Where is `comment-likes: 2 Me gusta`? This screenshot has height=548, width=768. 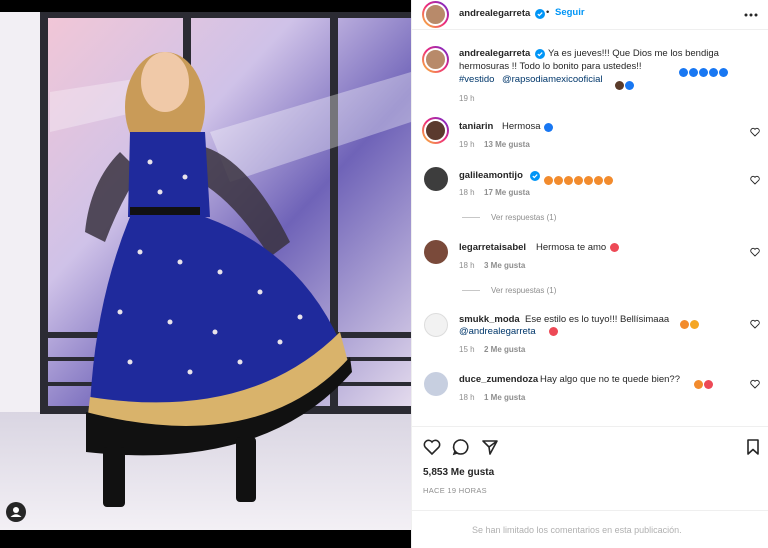 comment-likes: 2 Me gusta is located at coordinates (504, 350).